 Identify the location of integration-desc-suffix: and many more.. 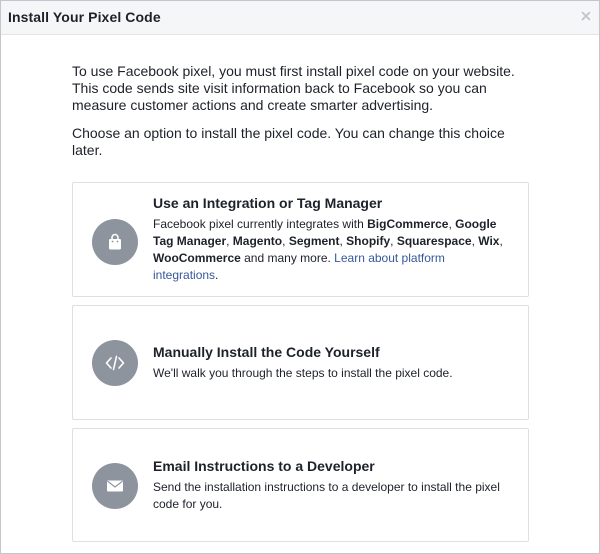
(287, 258).